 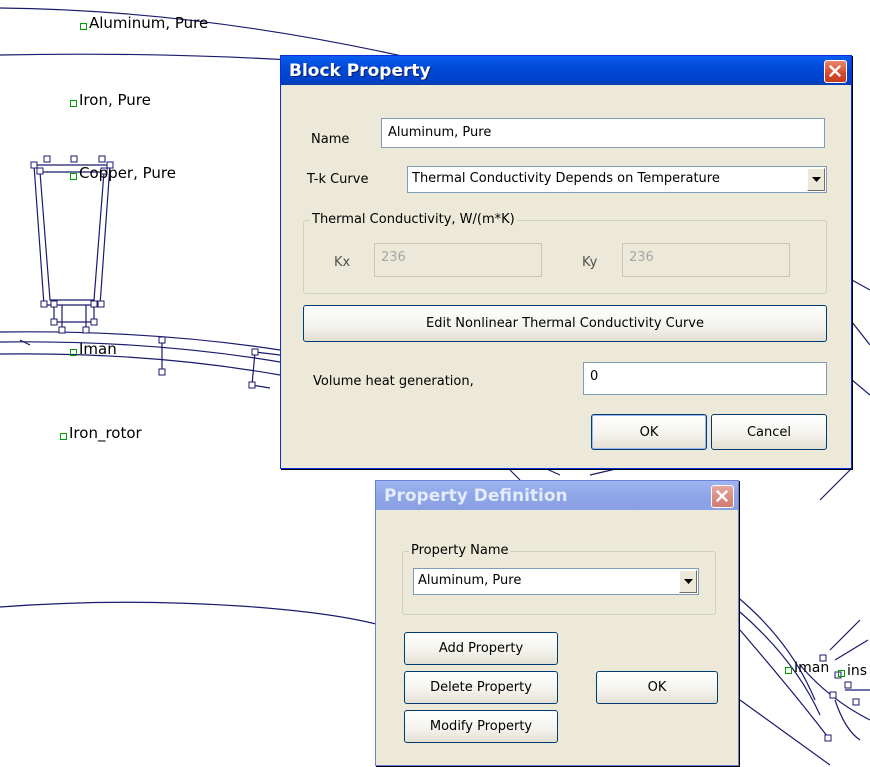 I want to click on block-label-copper: Copper, Pure, so click(x=123, y=173).